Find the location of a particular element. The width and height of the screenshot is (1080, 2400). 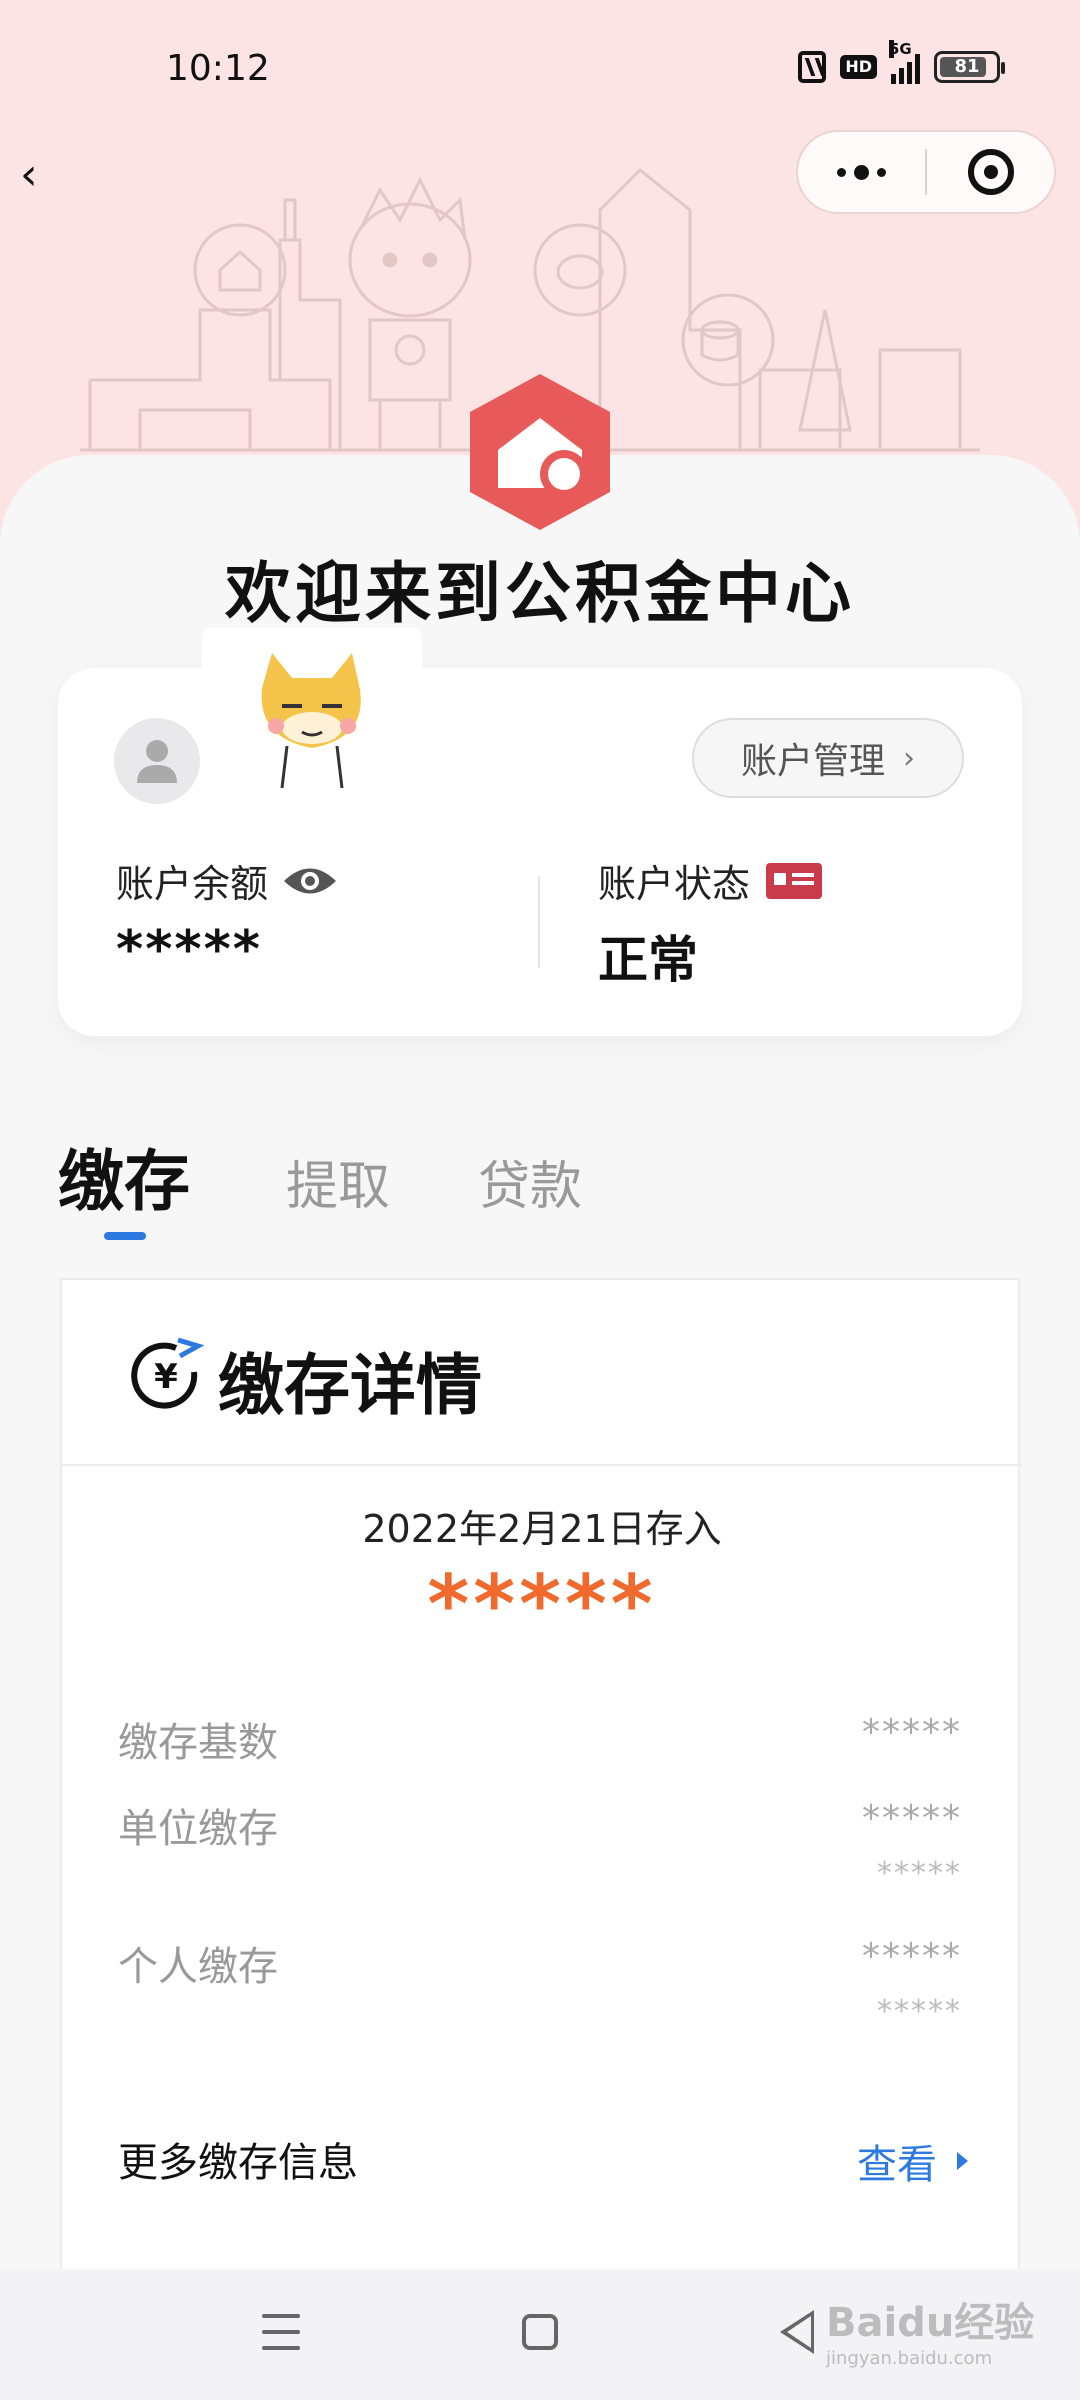

signal-icon: 5G is located at coordinates (904, 62).